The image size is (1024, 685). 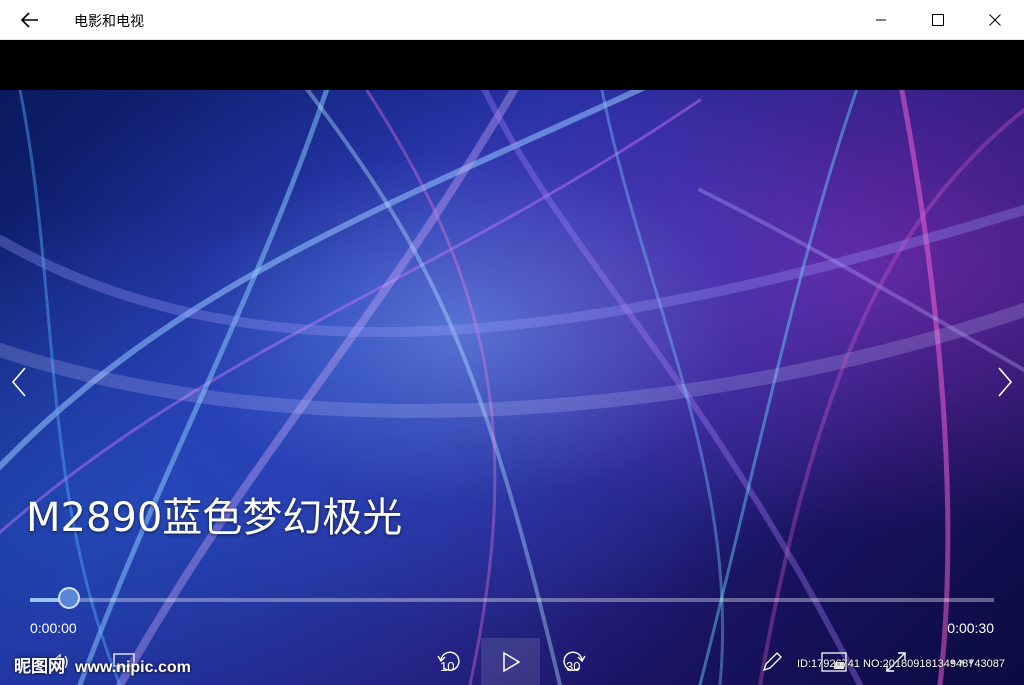 I want to click on skip-back-button: 10, so click(x=449, y=661).